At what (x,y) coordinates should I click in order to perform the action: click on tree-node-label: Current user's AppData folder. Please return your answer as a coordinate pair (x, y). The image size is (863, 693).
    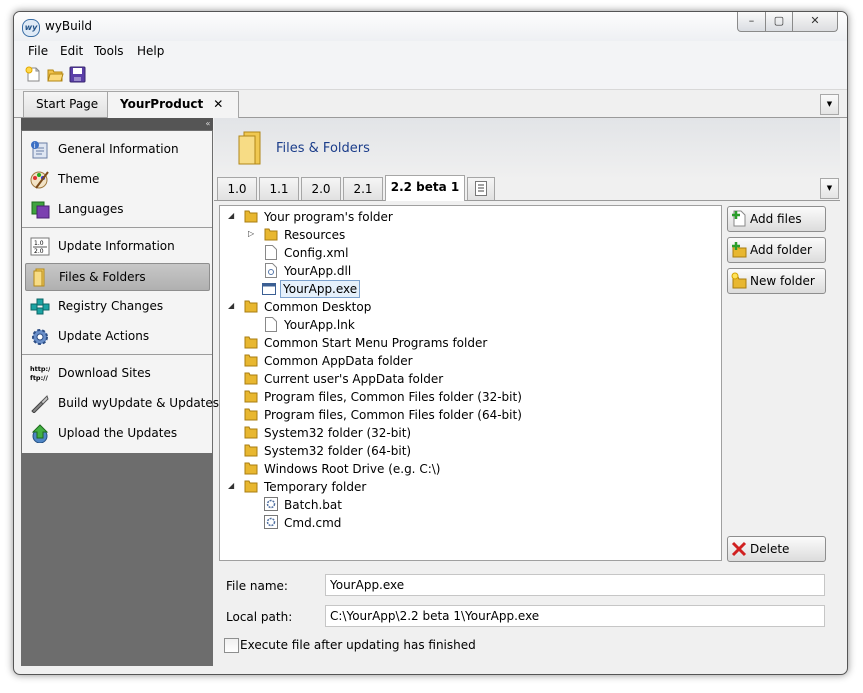
    Looking at the image, I should click on (354, 379).